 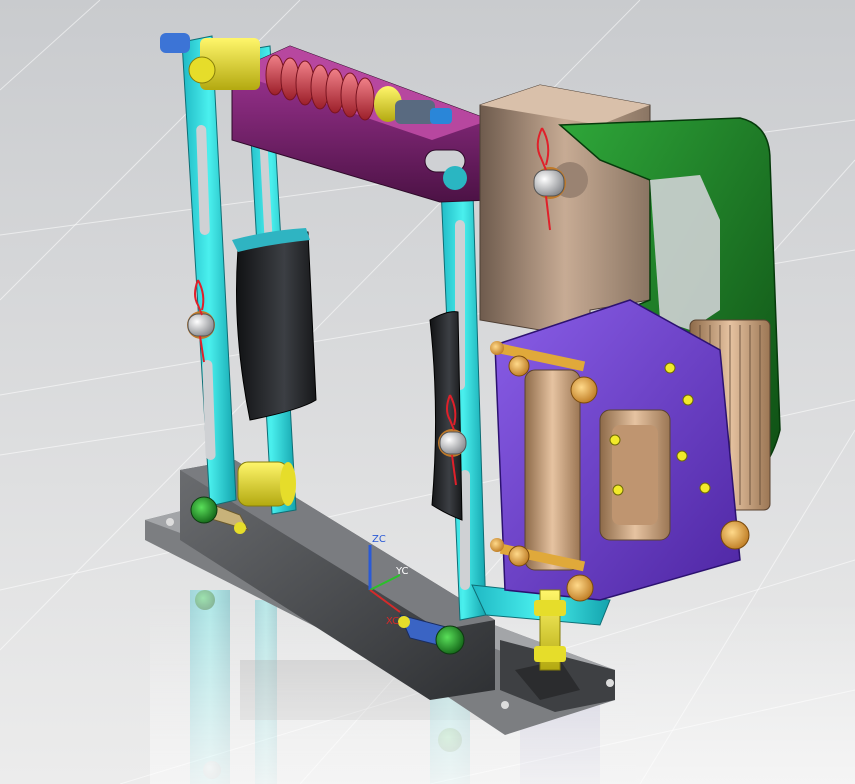 What do you see at coordinates (266, 484) in the screenshot?
I see `bottom-roller` at bounding box center [266, 484].